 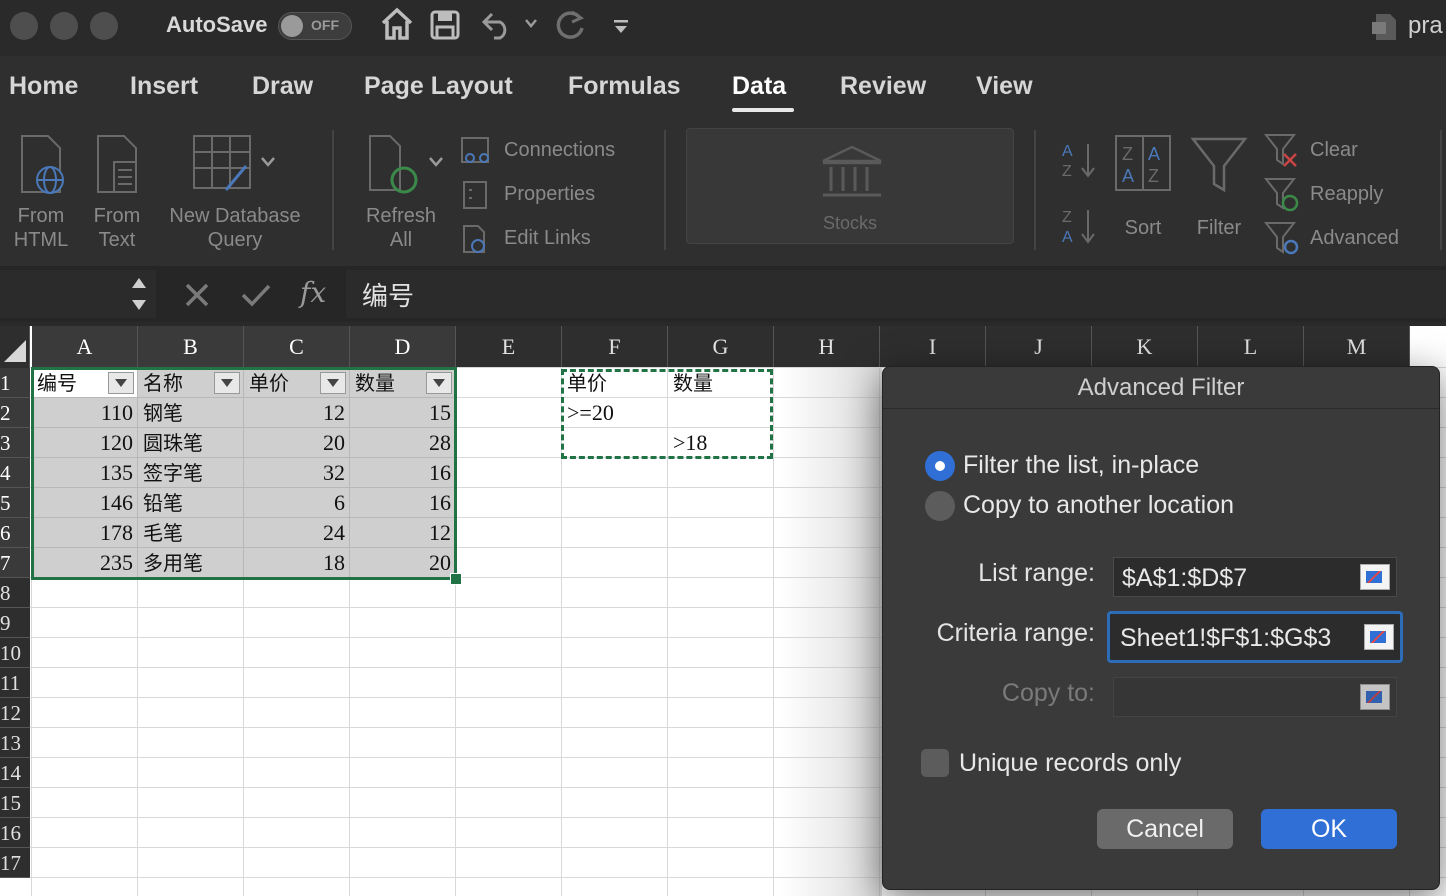 I want to click on reapply-button: Reapply, so click(x=1349, y=194).